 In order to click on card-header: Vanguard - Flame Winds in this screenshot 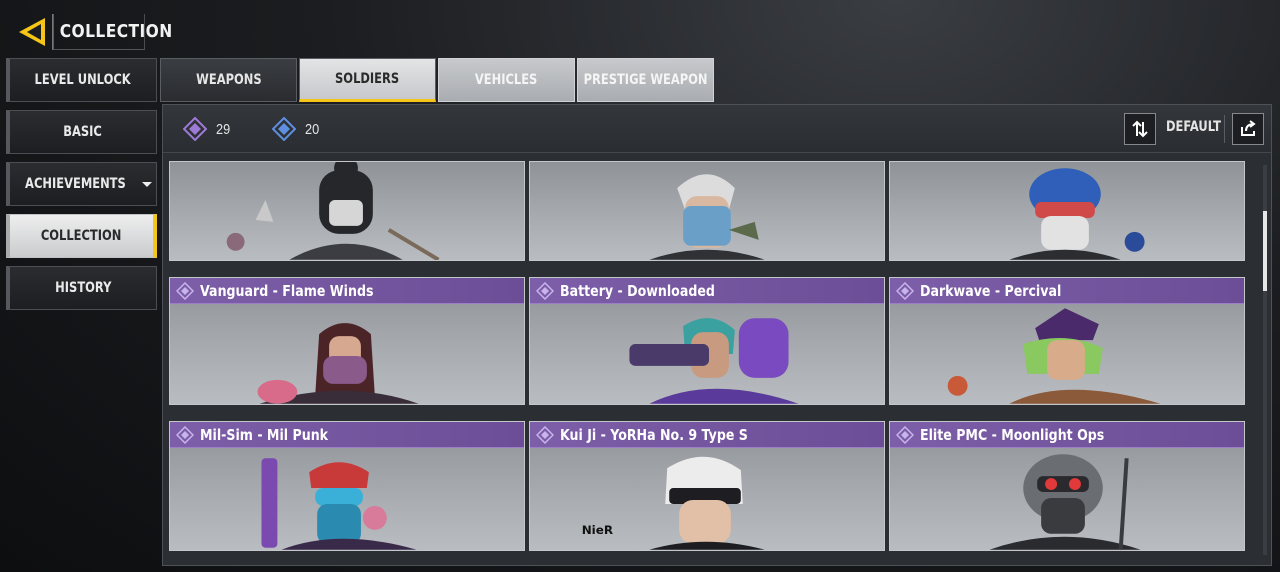, I will do `click(347, 291)`.